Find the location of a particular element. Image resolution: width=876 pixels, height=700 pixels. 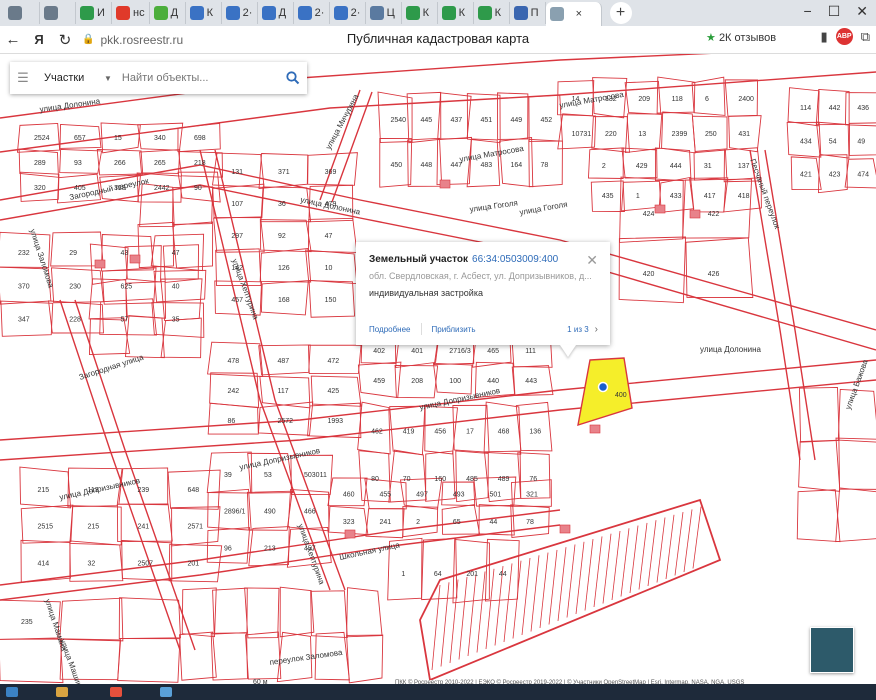

parcel-number: 43 is located at coordinates (124, 253).